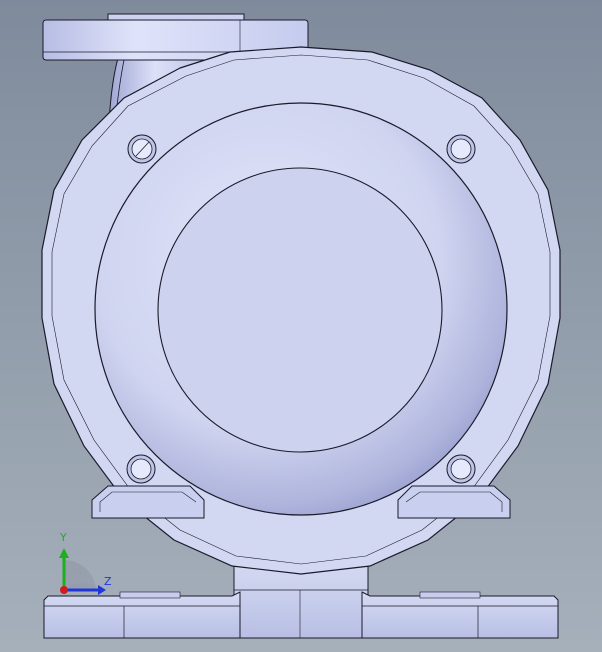  Describe the element at coordinates (64, 590) in the screenshot. I see `x-axis-dot` at that location.